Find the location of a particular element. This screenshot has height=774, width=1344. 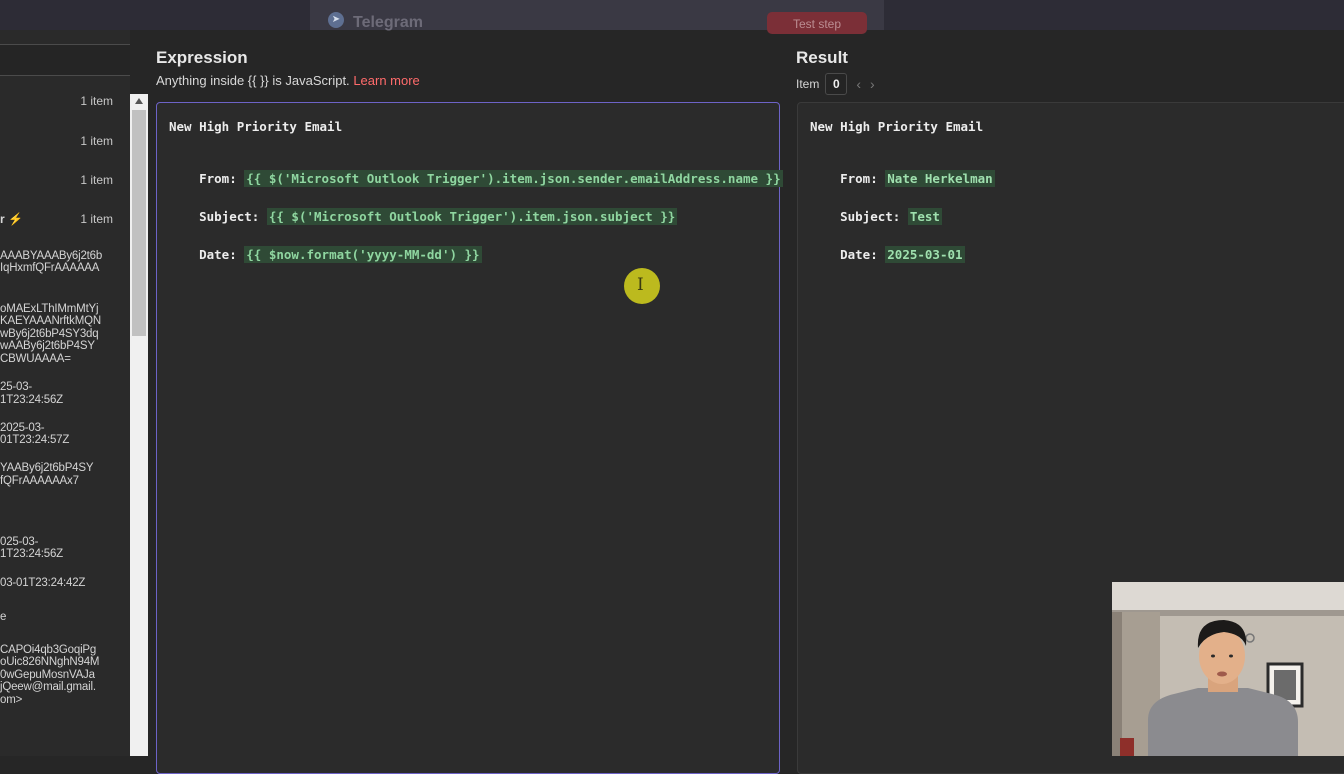

field-value: 25-03- is located at coordinates (16, 387).